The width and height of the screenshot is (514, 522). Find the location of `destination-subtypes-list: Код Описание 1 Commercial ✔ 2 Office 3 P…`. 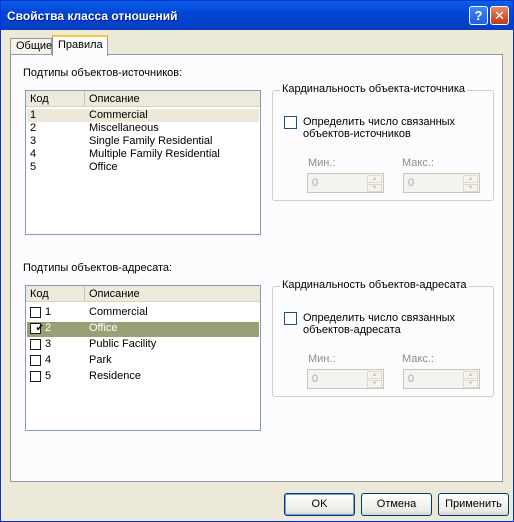

destination-subtypes-list: Код Описание 1 Commercial ✔ 2 Office 3 P… is located at coordinates (143, 358).